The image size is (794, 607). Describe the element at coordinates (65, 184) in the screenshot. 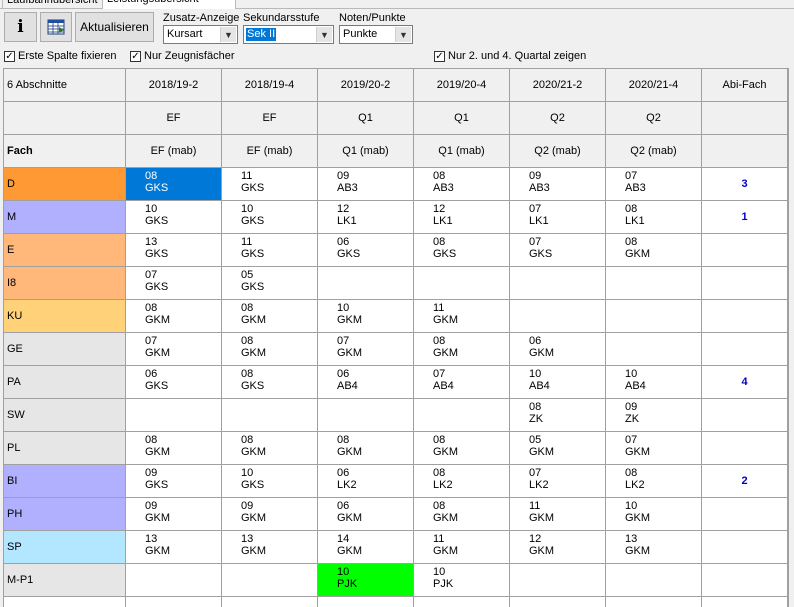

I see `subject-cell: D` at that location.